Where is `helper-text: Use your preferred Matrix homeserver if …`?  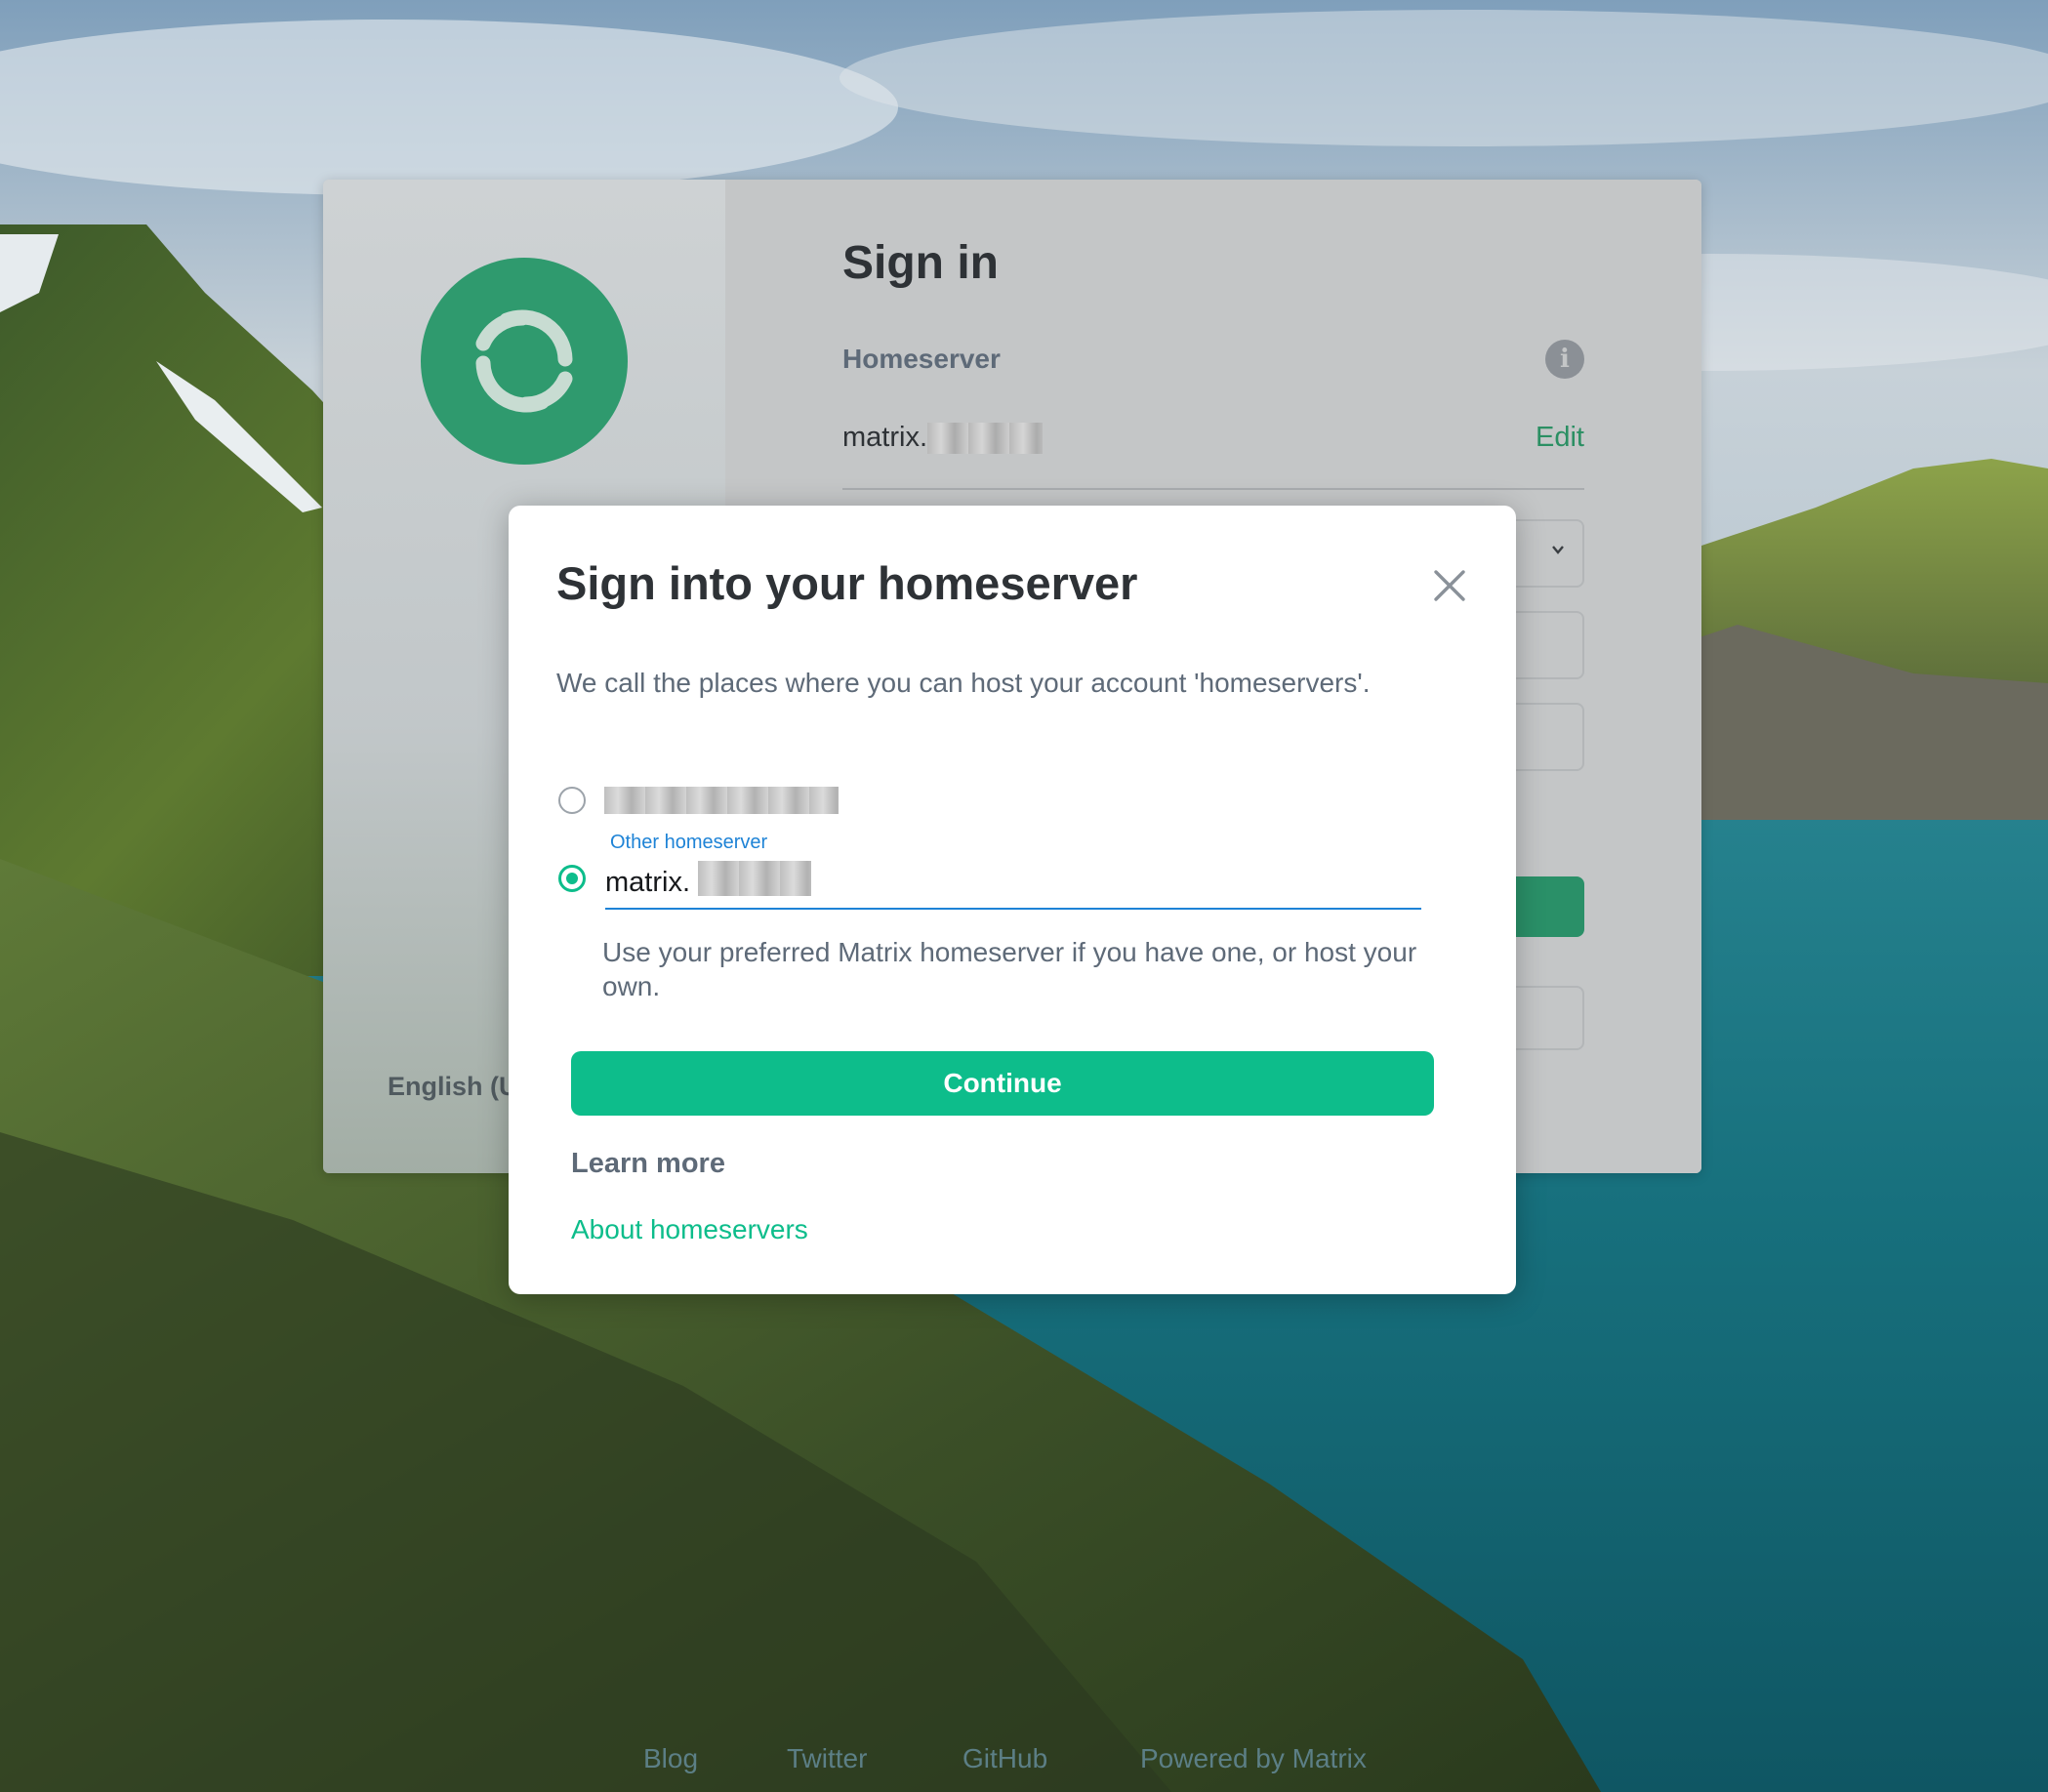 helper-text: Use your preferred Matrix homeserver if … is located at coordinates (1009, 969).